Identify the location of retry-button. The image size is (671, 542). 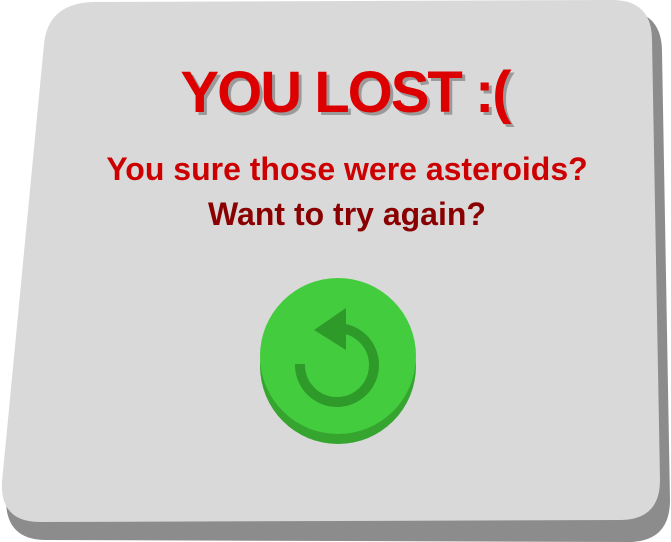
(338, 362).